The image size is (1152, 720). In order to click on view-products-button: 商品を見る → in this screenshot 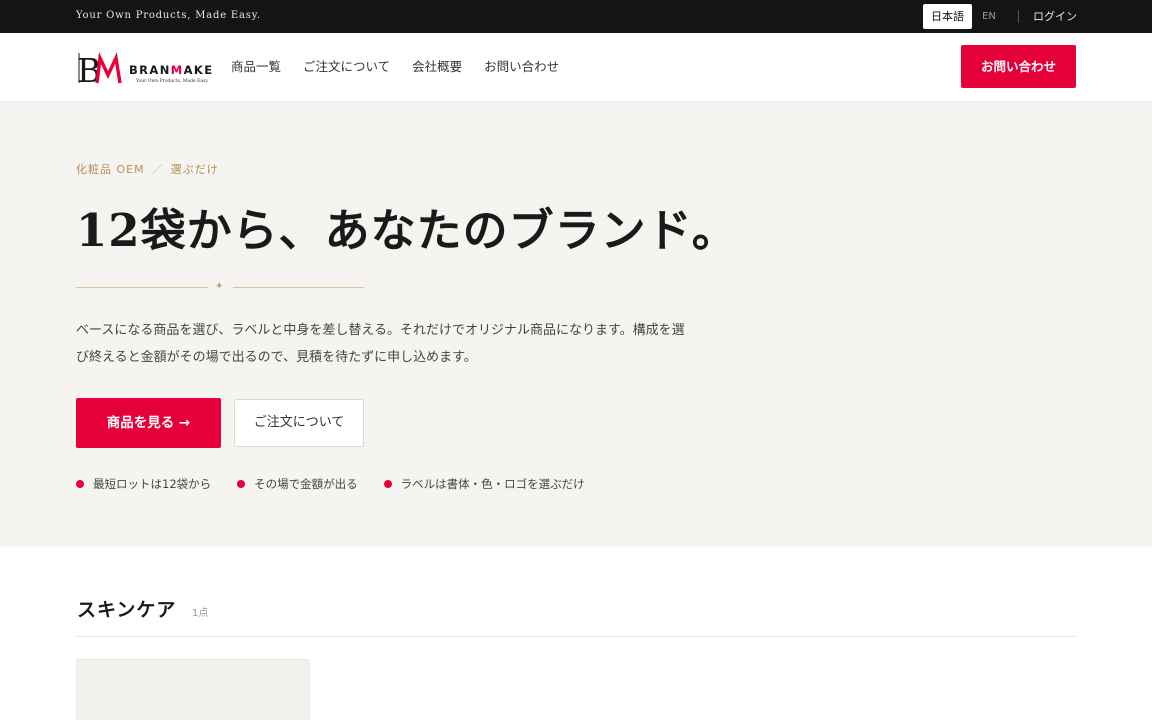, I will do `click(148, 423)`.